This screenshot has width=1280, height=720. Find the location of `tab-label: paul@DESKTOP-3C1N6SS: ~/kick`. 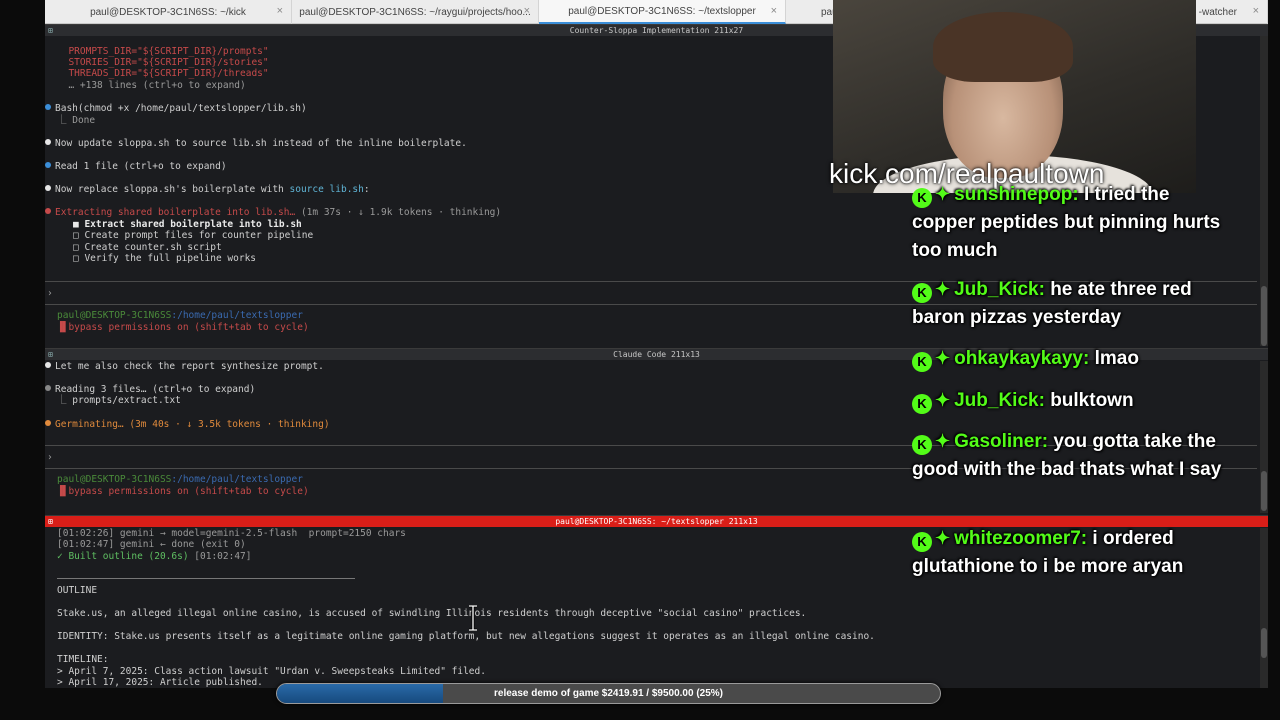

tab-label: paul@DESKTOP-3C1N6SS: ~/kick is located at coordinates (168, 12).